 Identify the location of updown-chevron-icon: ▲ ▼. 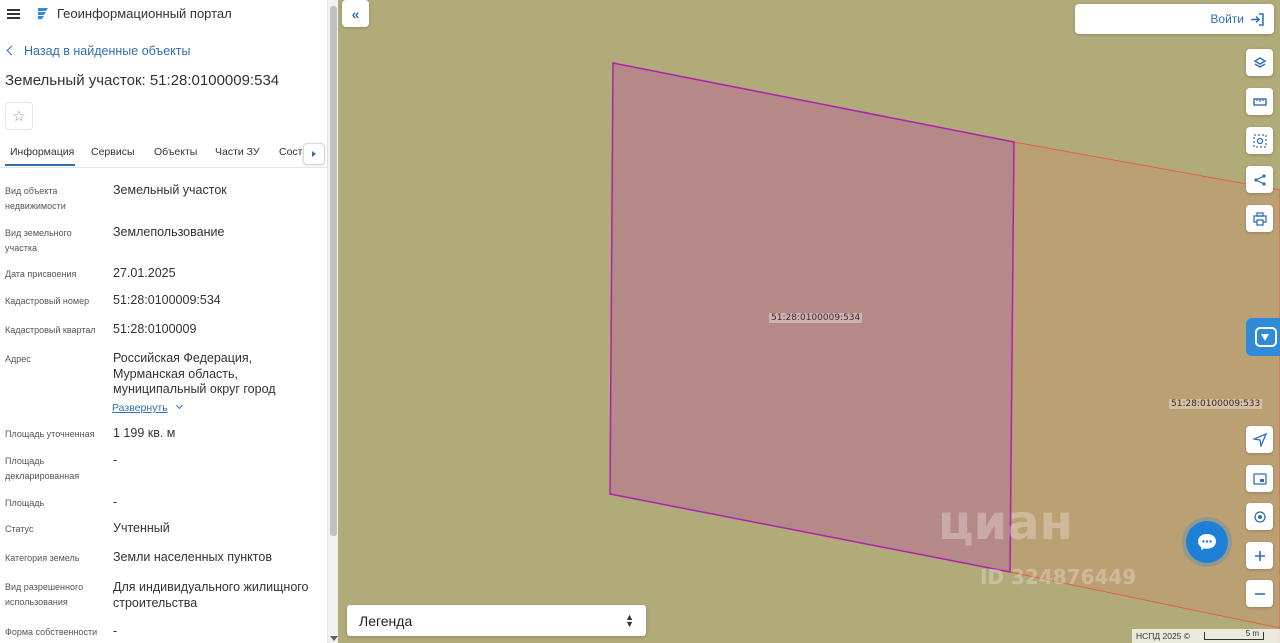
(629, 620).